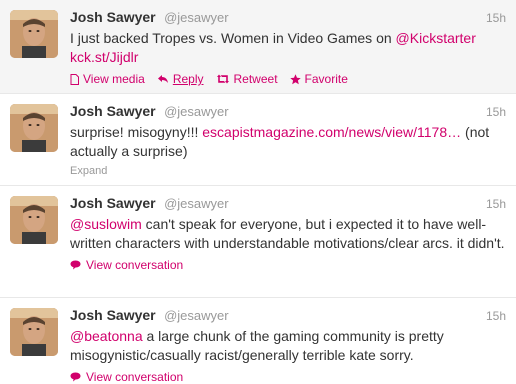 This screenshot has width=516, height=384. I want to click on reply-button: Reply, so click(180, 79).